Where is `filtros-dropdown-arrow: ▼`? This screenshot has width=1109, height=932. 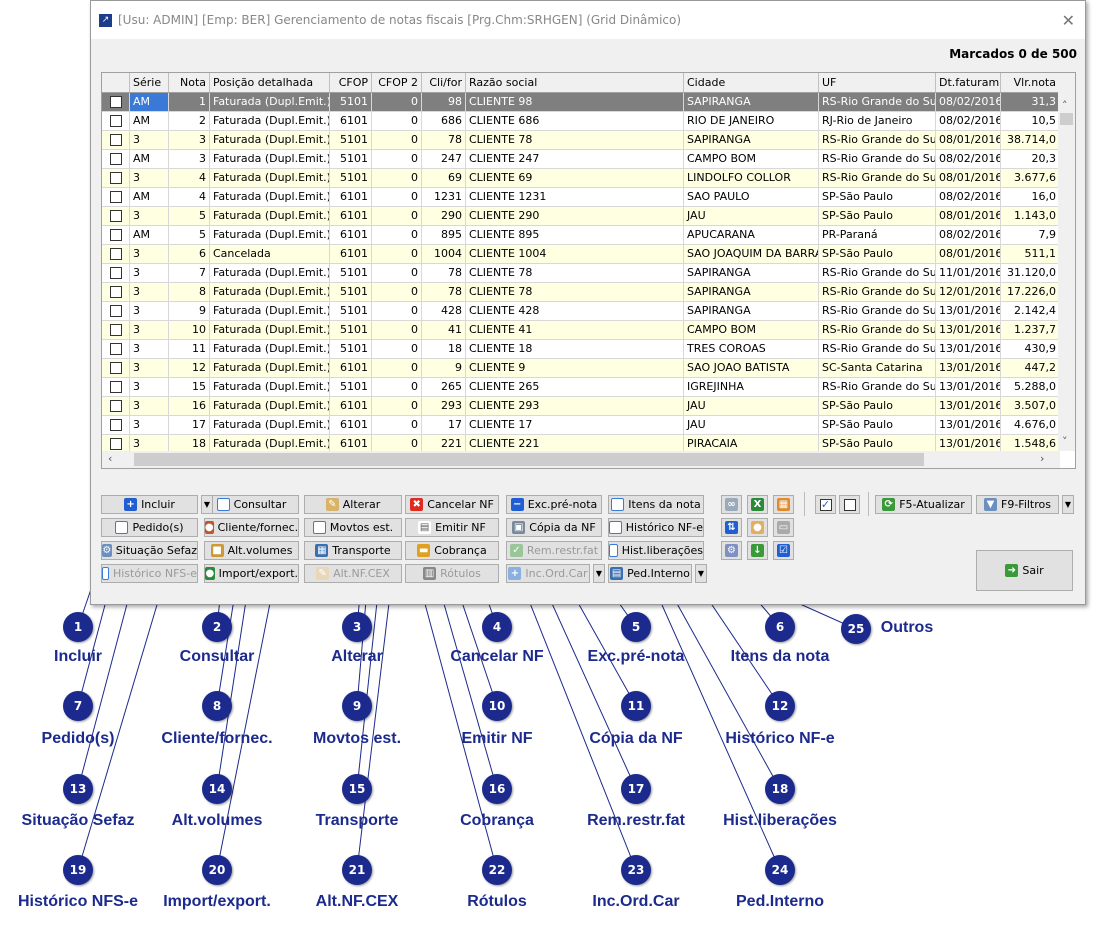 filtros-dropdown-arrow: ▼ is located at coordinates (1068, 504).